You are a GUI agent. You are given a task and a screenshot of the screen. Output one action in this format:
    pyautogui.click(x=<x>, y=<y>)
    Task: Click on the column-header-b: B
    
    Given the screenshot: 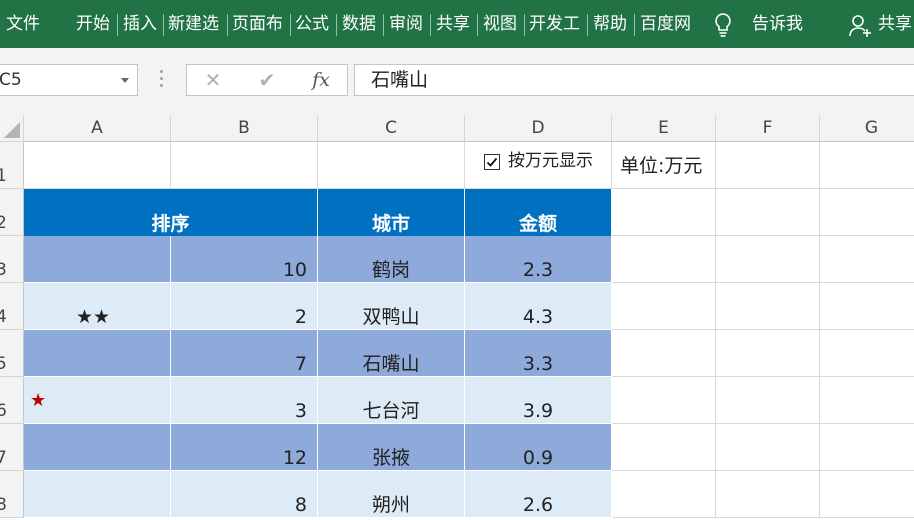 What is the action you would take?
    pyautogui.click(x=244, y=128)
    